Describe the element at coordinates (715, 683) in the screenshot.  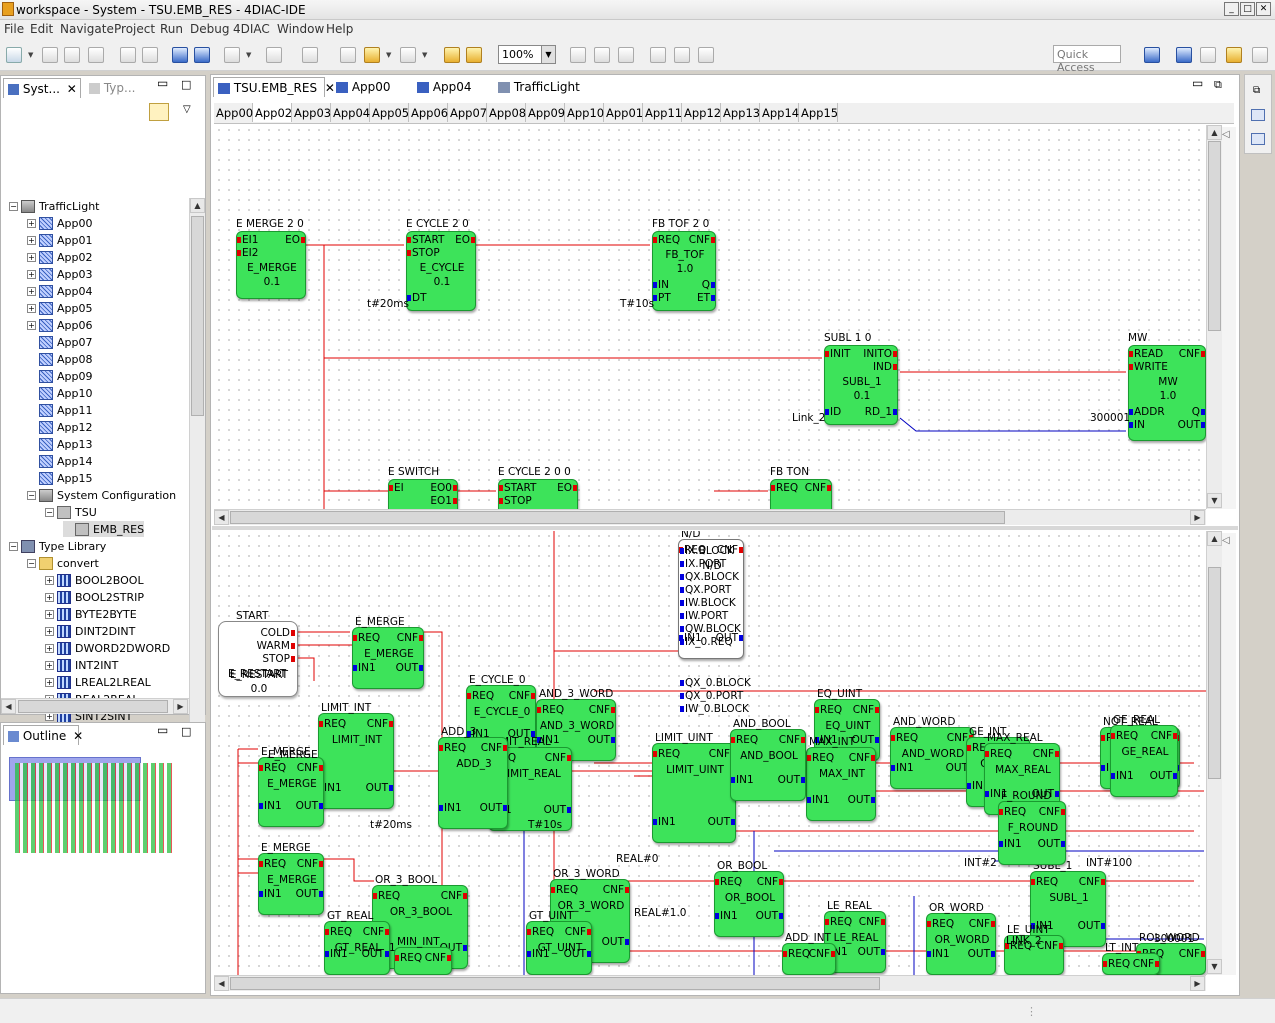
I see `nd-port: QX_0.BLOCK` at that location.